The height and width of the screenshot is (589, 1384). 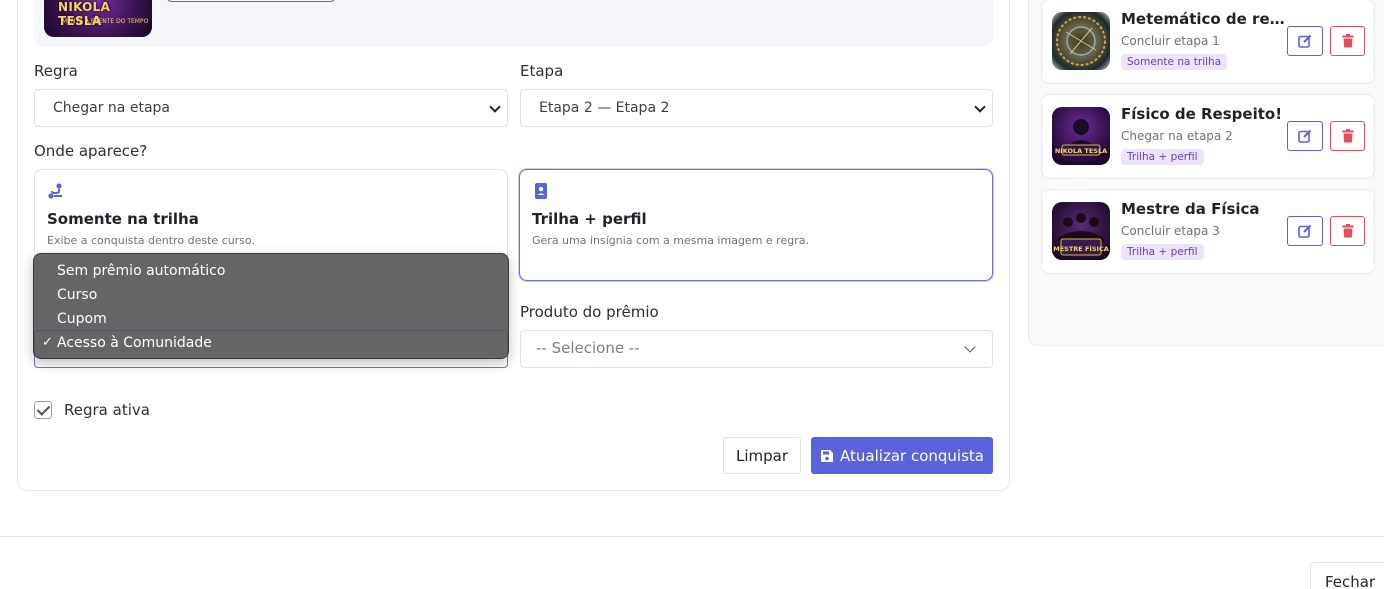 I want to click on save-icon, so click(x=827, y=455).